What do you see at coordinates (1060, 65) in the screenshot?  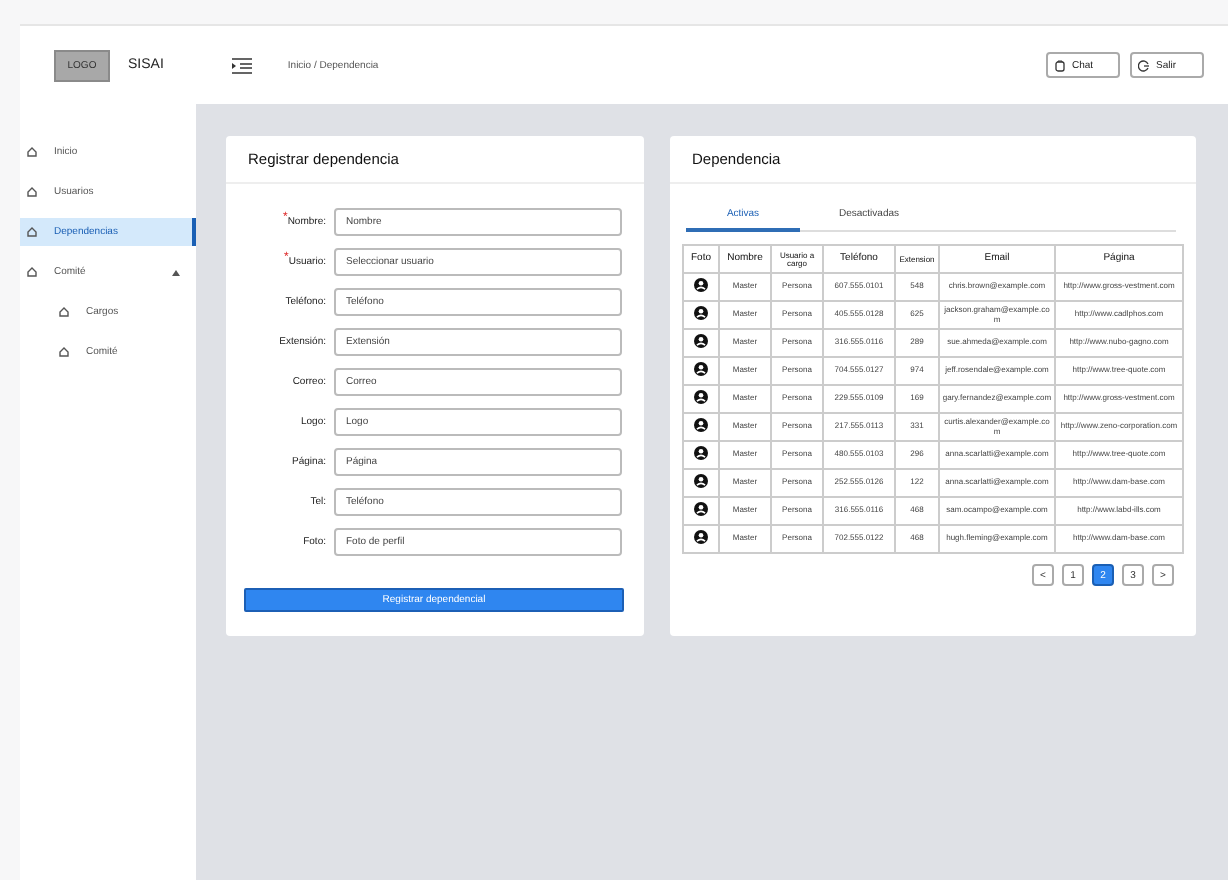 I see `chat-icon` at bounding box center [1060, 65].